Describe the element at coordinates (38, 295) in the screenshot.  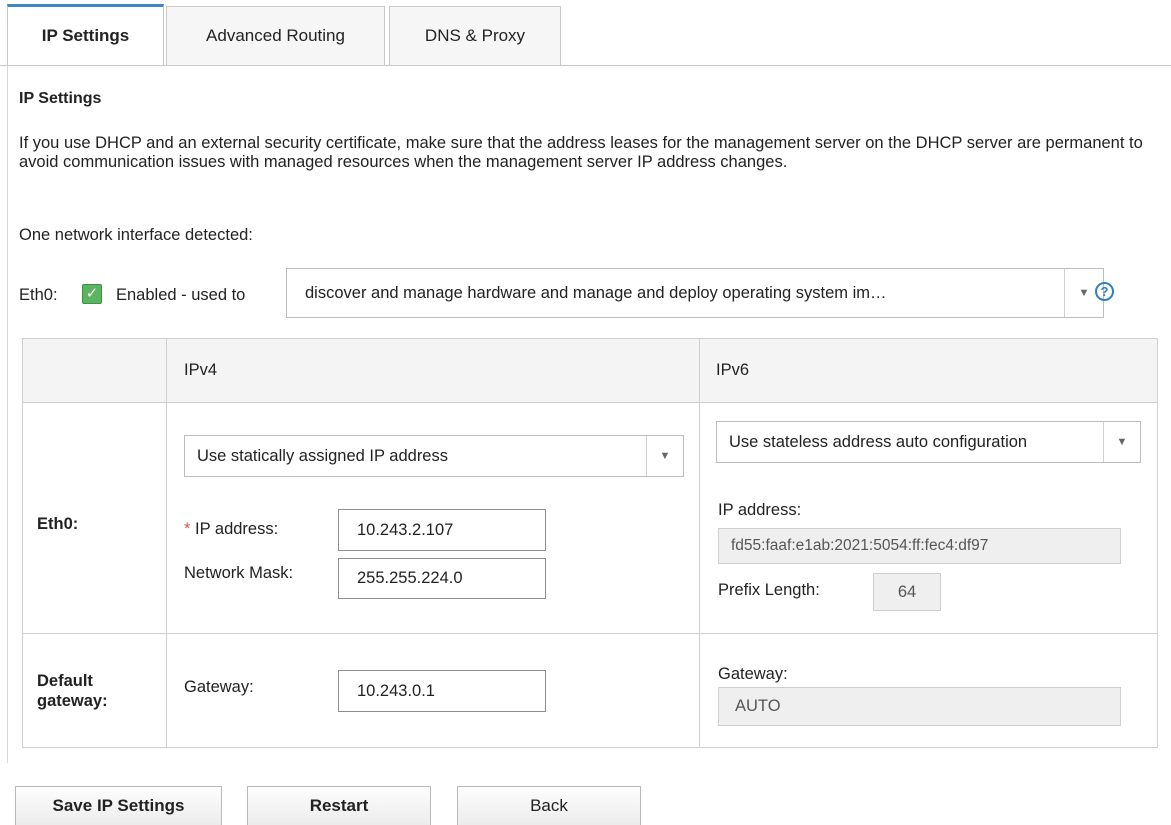
I see `eth0-label: Eth0:` at that location.